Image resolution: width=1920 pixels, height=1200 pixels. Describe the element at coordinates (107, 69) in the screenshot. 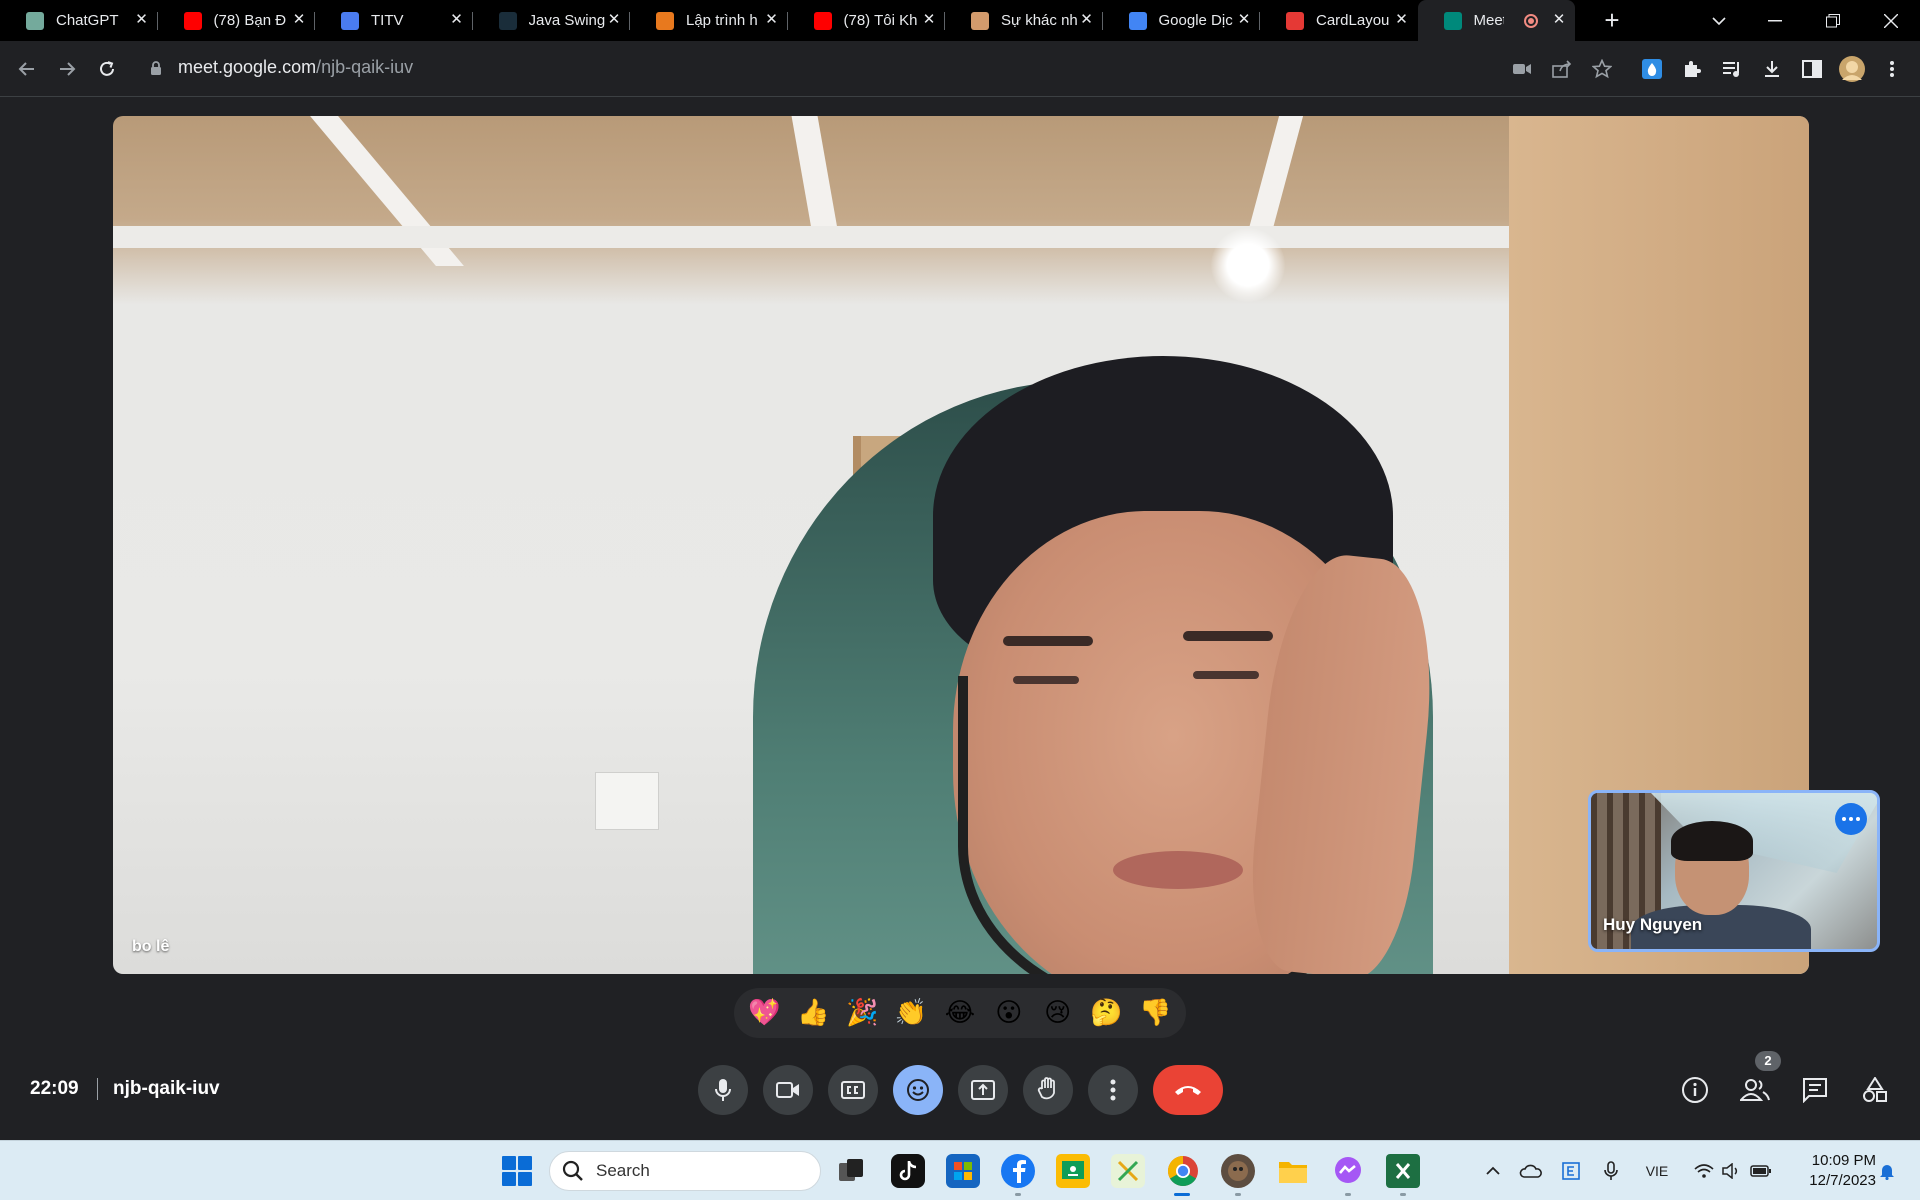

I see `reload-button` at that location.